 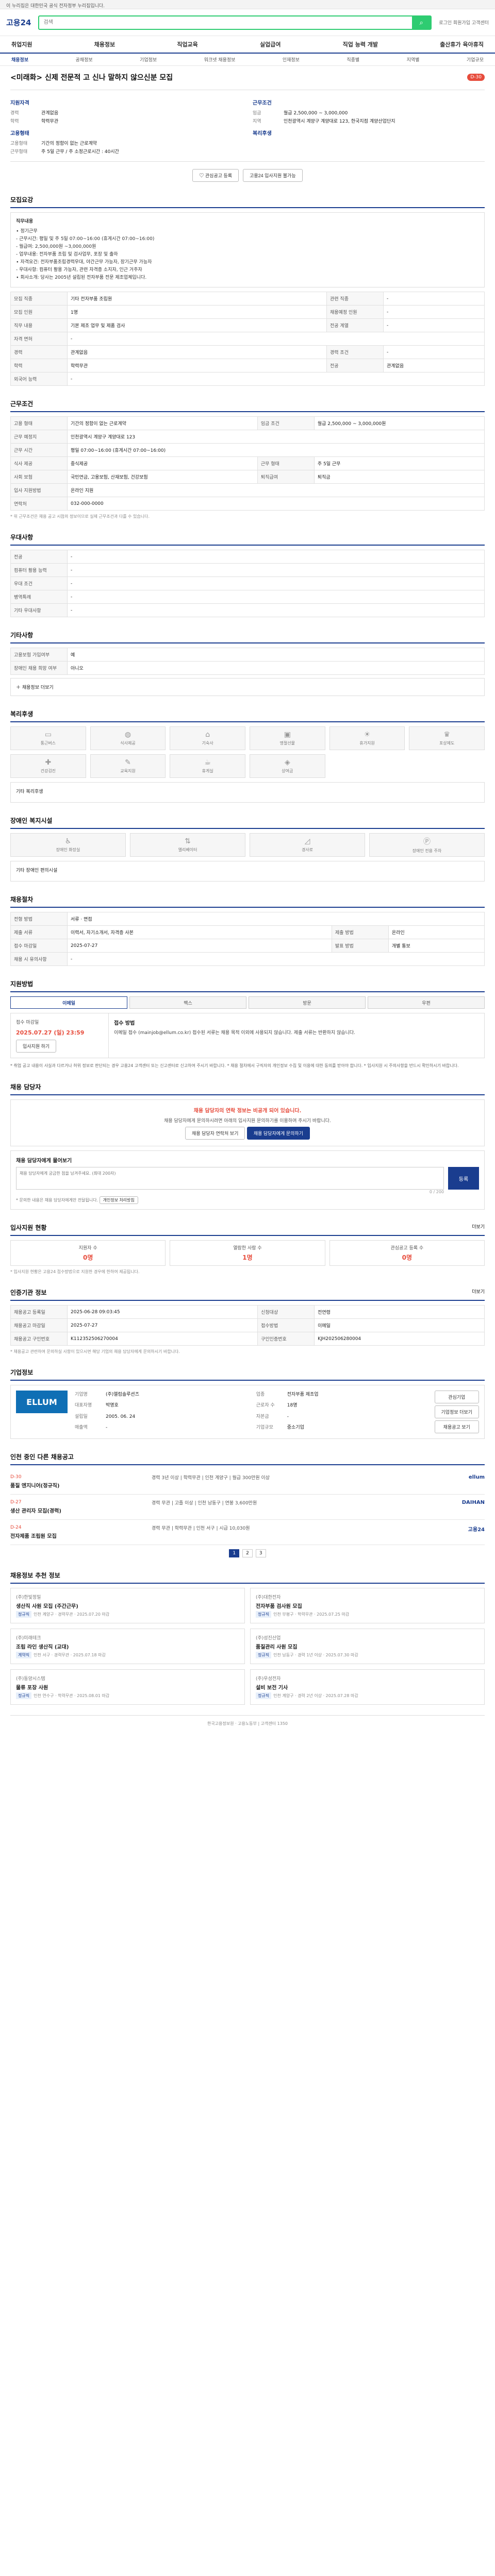 What do you see at coordinates (25, 221) in the screenshot?
I see `desc-label: 직무내용` at bounding box center [25, 221].